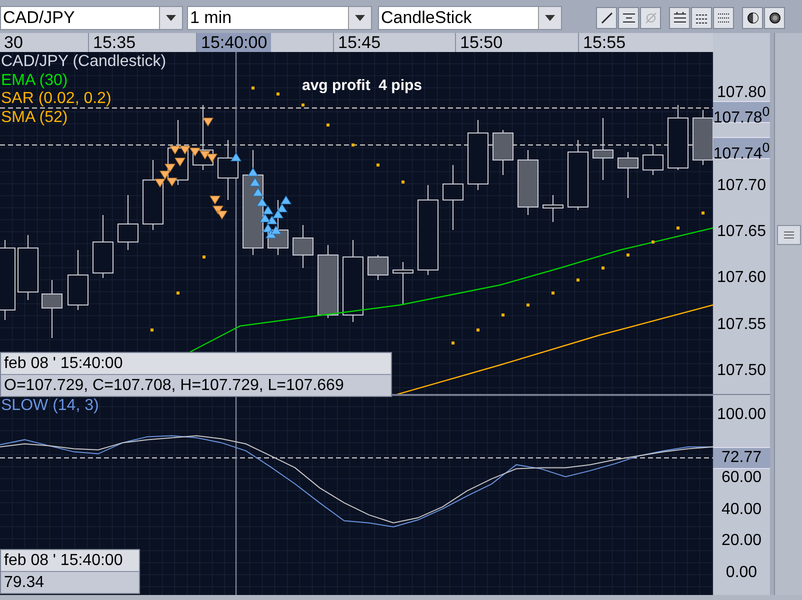 The image size is (802, 600). What do you see at coordinates (70, 582) in the screenshot?
I see `info-value: 79.34` at bounding box center [70, 582].